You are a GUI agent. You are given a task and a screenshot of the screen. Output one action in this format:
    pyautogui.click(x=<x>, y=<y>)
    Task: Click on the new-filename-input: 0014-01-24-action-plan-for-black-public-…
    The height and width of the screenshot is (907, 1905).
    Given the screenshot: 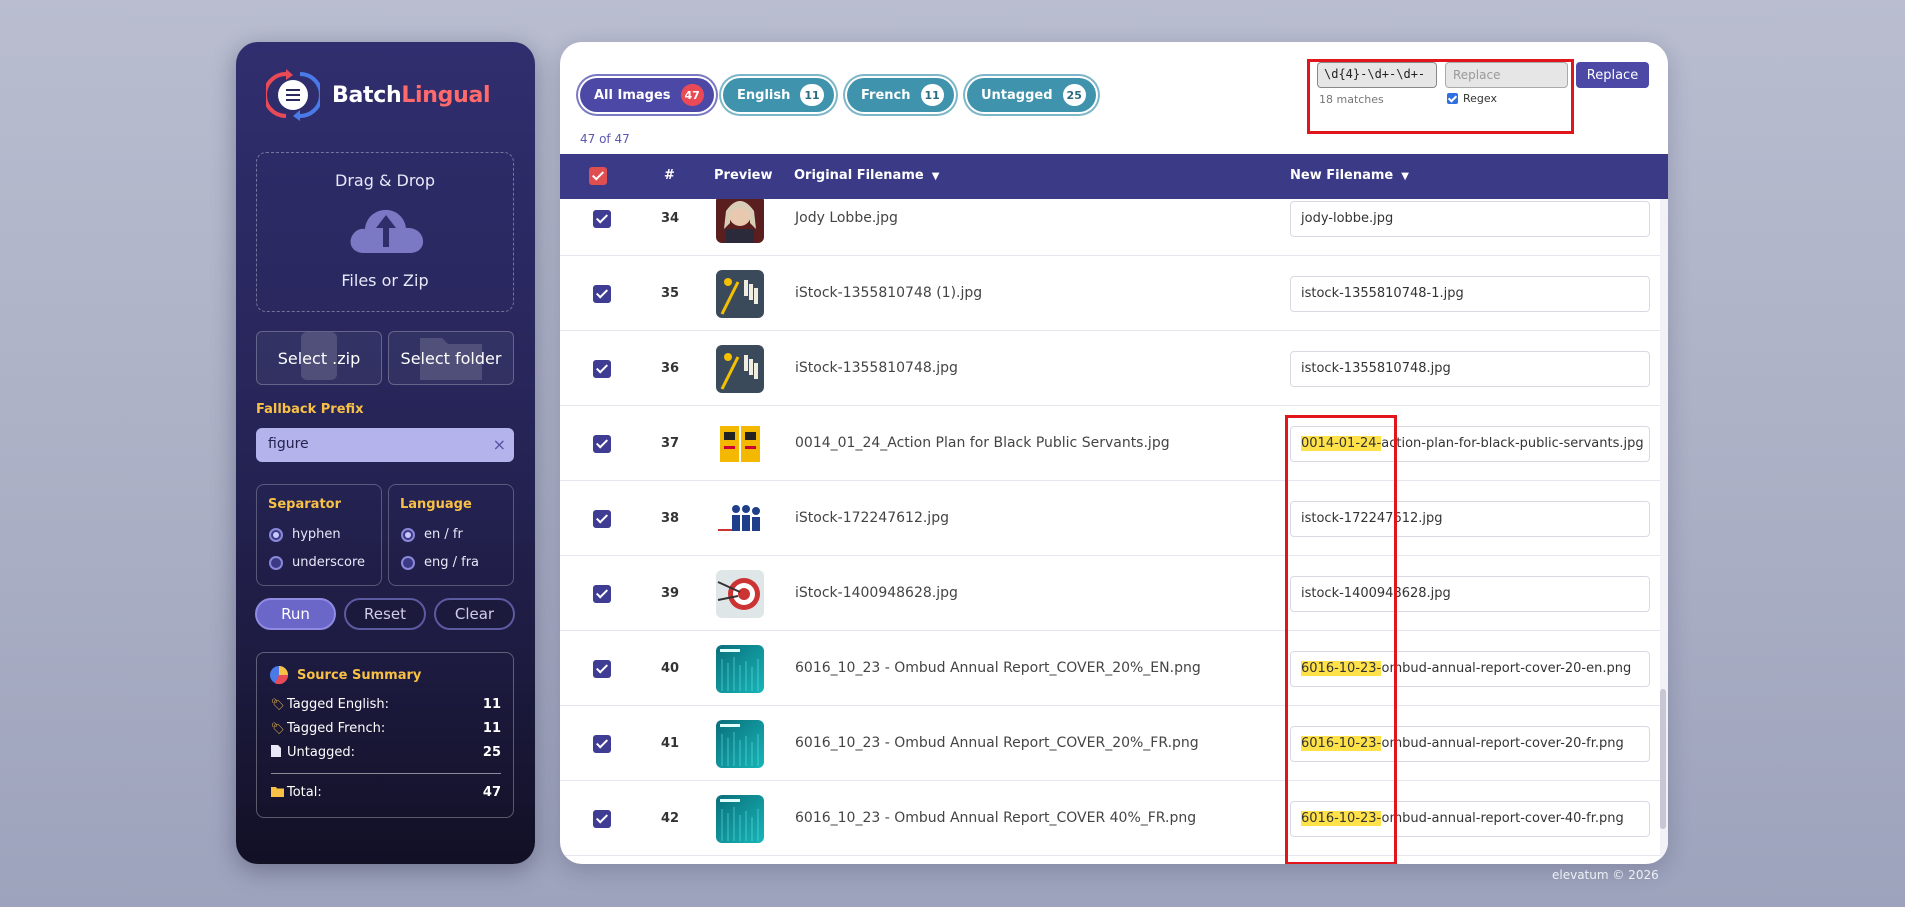 What is the action you would take?
    pyautogui.click(x=1470, y=443)
    